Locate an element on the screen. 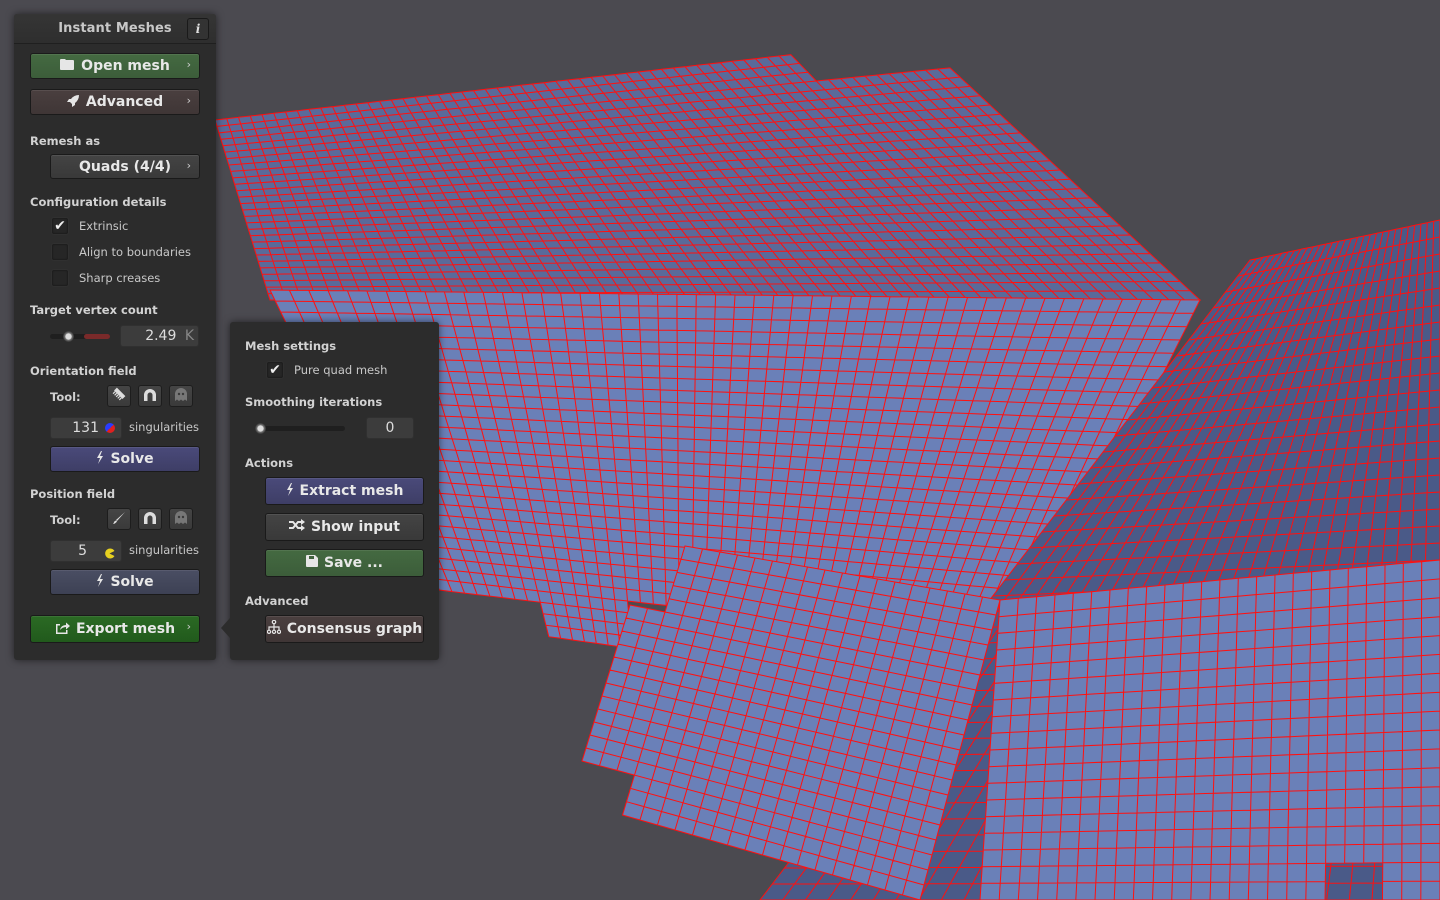 The image size is (1440, 900). position-singularities-field: 5 is located at coordinates (86, 551).